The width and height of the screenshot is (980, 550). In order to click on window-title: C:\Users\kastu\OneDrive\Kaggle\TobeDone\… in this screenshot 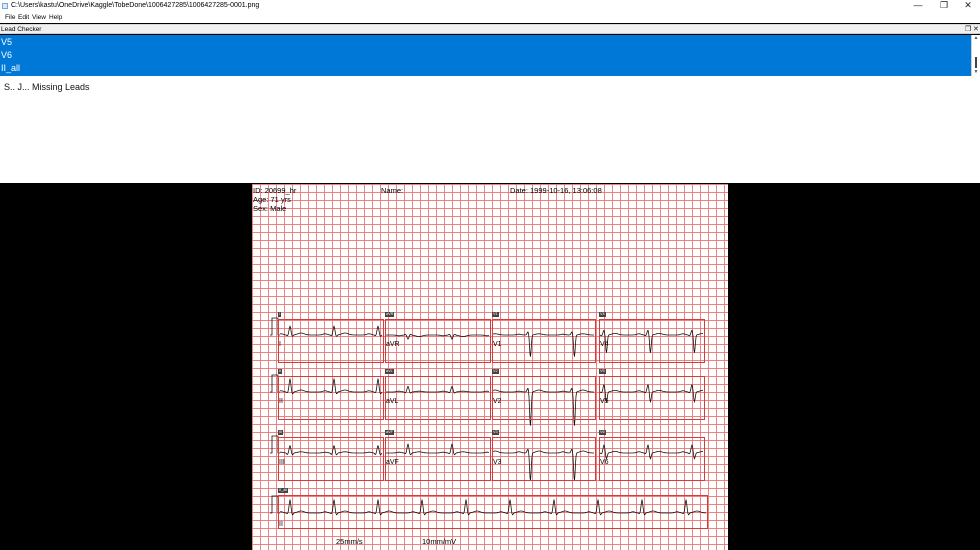, I will do `click(135, 5)`.